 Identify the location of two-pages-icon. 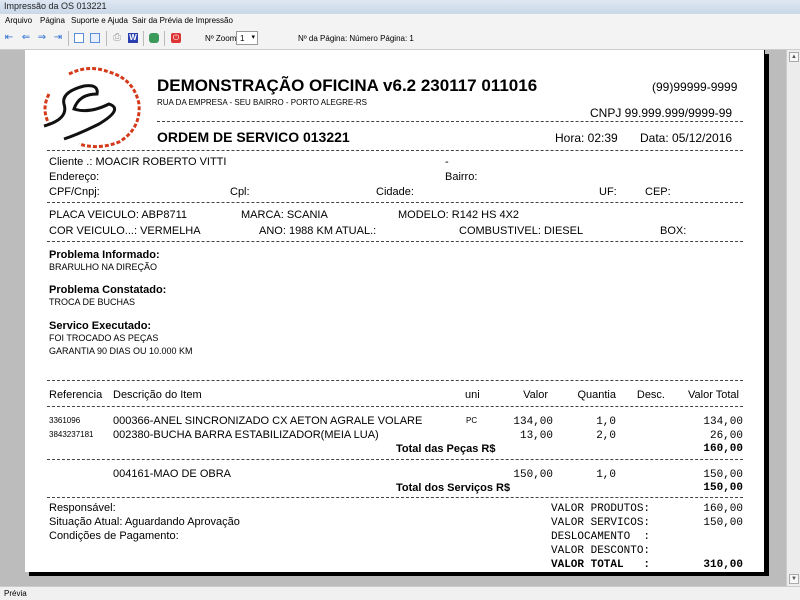
(95, 38).